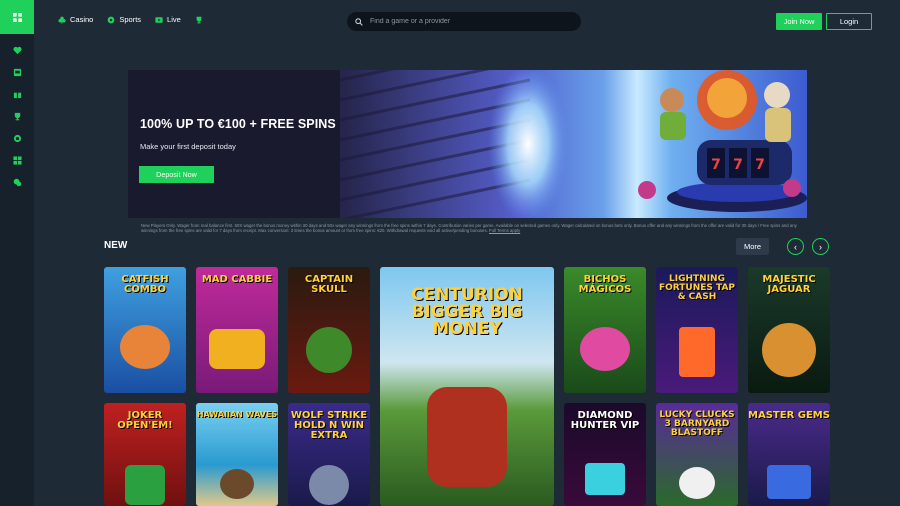 This screenshot has height=506, width=900. I want to click on game-title: MAD CABBIE, so click(237, 279).